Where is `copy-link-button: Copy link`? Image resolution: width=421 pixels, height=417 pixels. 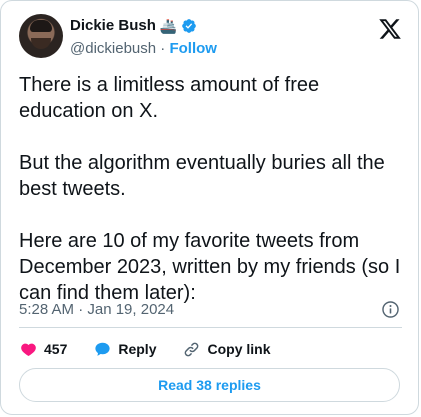 copy-link-button: Copy link is located at coordinates (226, 349).